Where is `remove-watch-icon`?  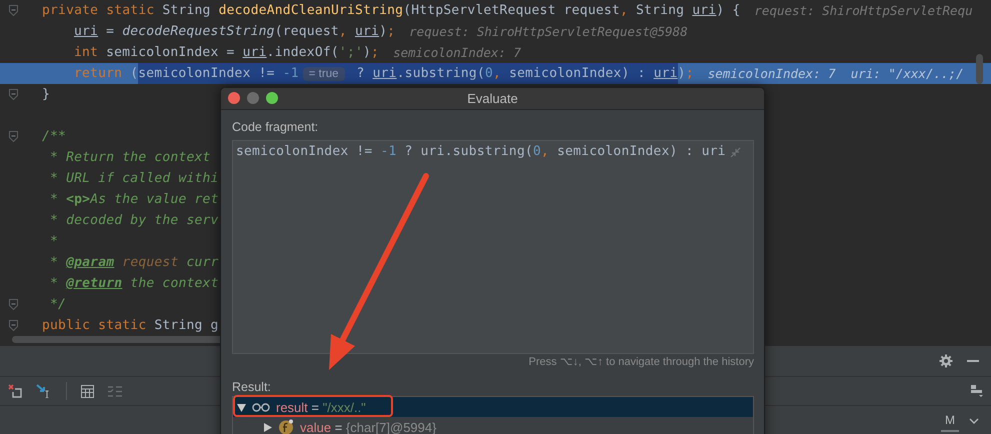
remove-watch-icon is located at coordinates (15, 391).